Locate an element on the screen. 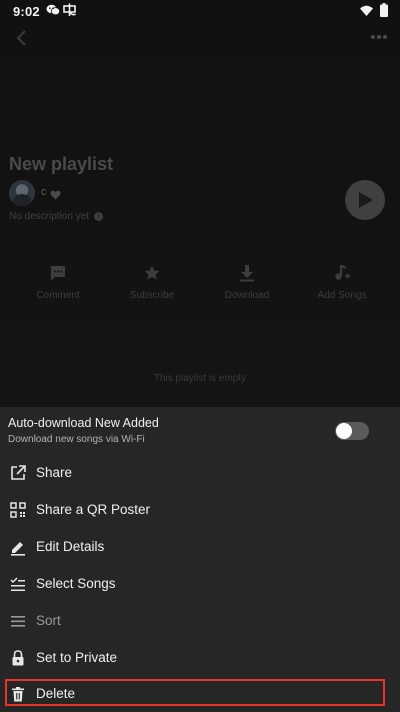 This screenshot has height=712, width=400. auto-download-toggle is located at coordinates (352, 431).